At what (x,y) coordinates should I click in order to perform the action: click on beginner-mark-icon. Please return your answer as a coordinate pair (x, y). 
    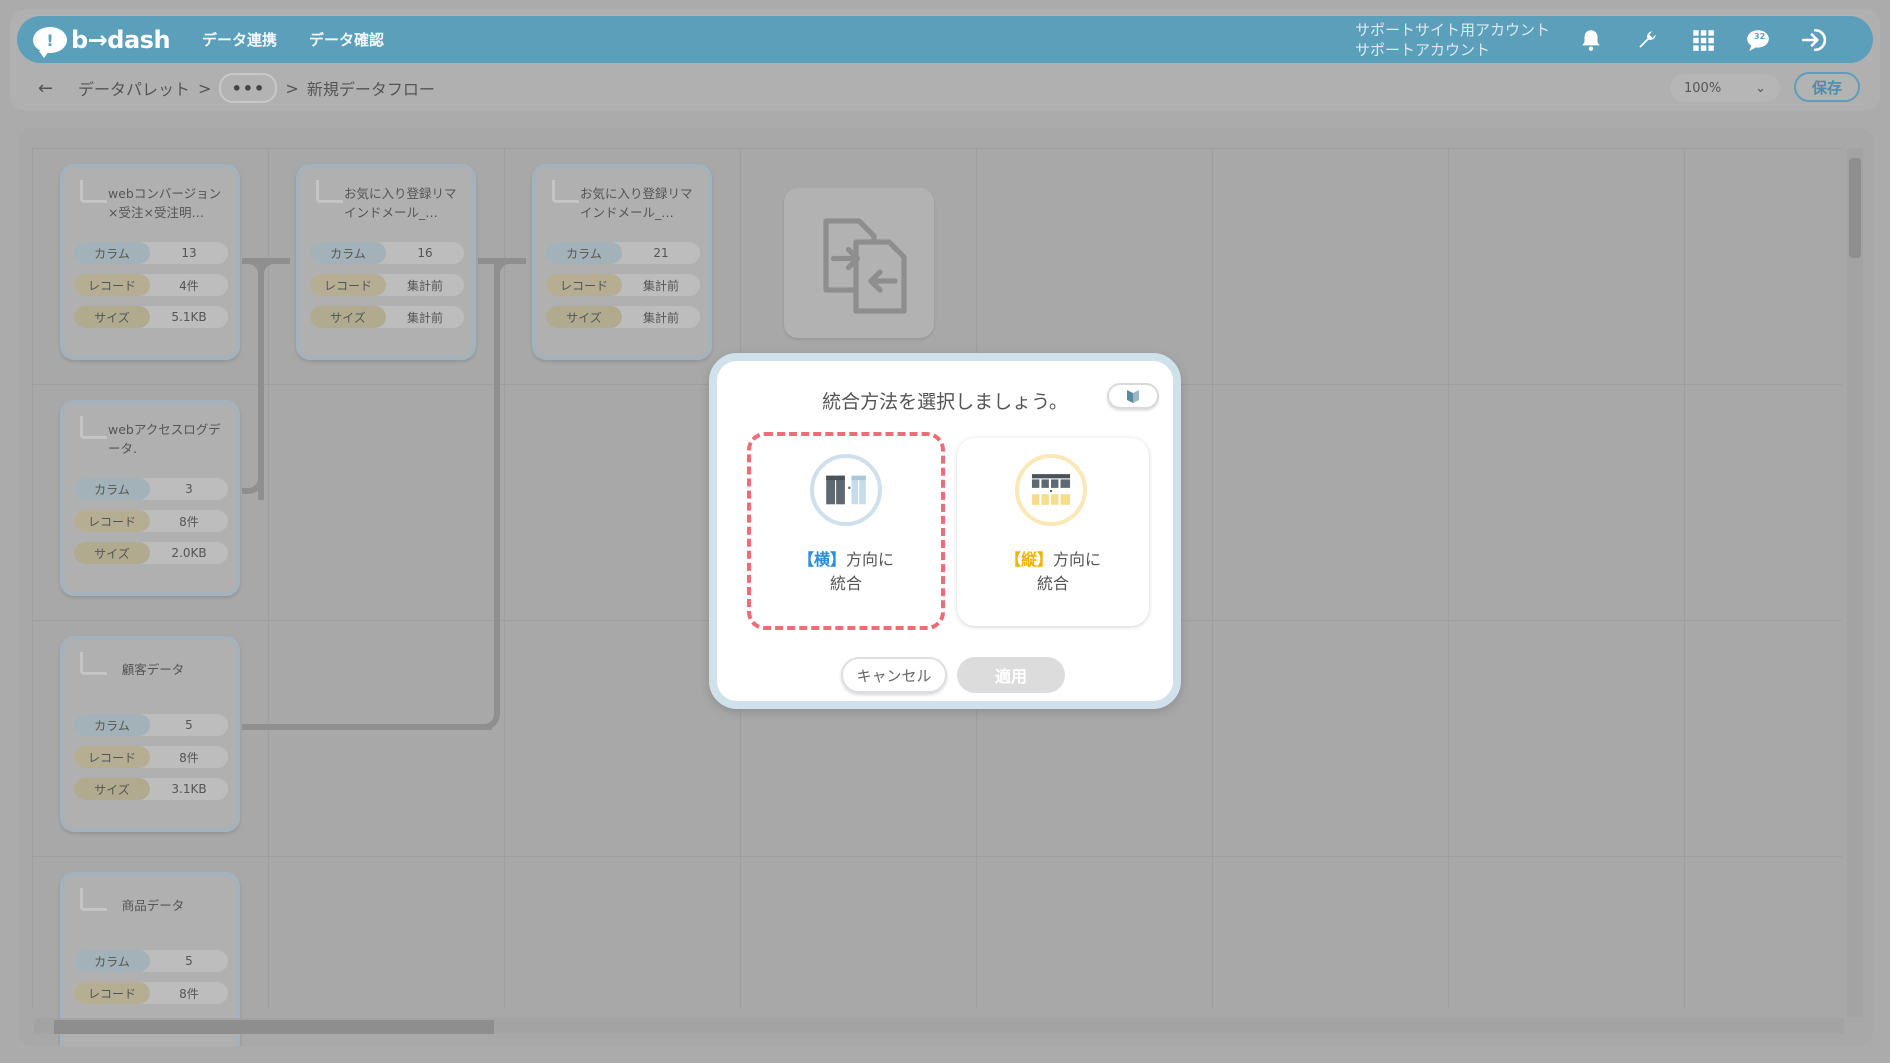
    Looking at the image, I should click on (1133, 396).